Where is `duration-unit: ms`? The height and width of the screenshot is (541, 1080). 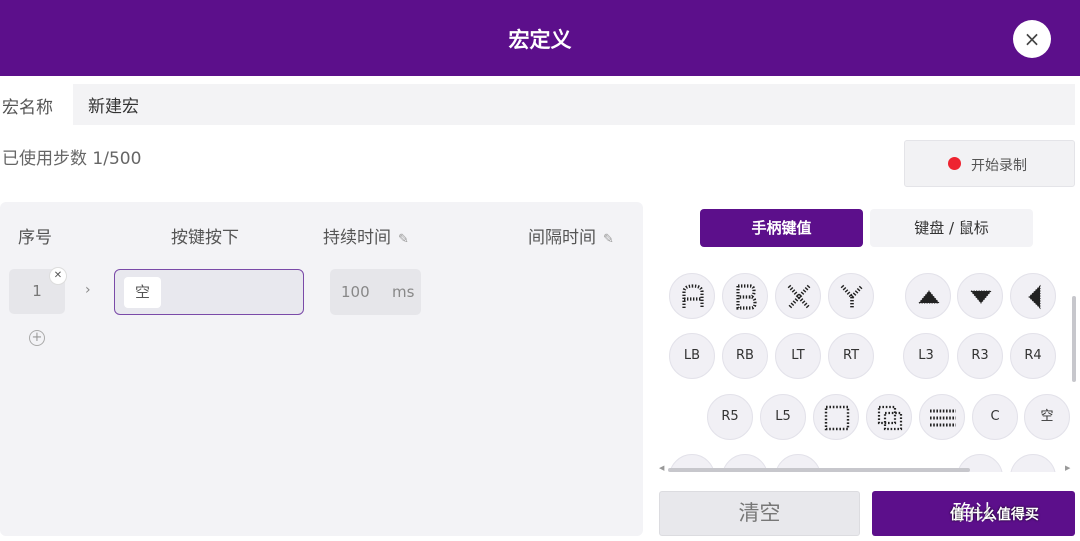 duration-unit: ms is located at coordinates (403, 292).